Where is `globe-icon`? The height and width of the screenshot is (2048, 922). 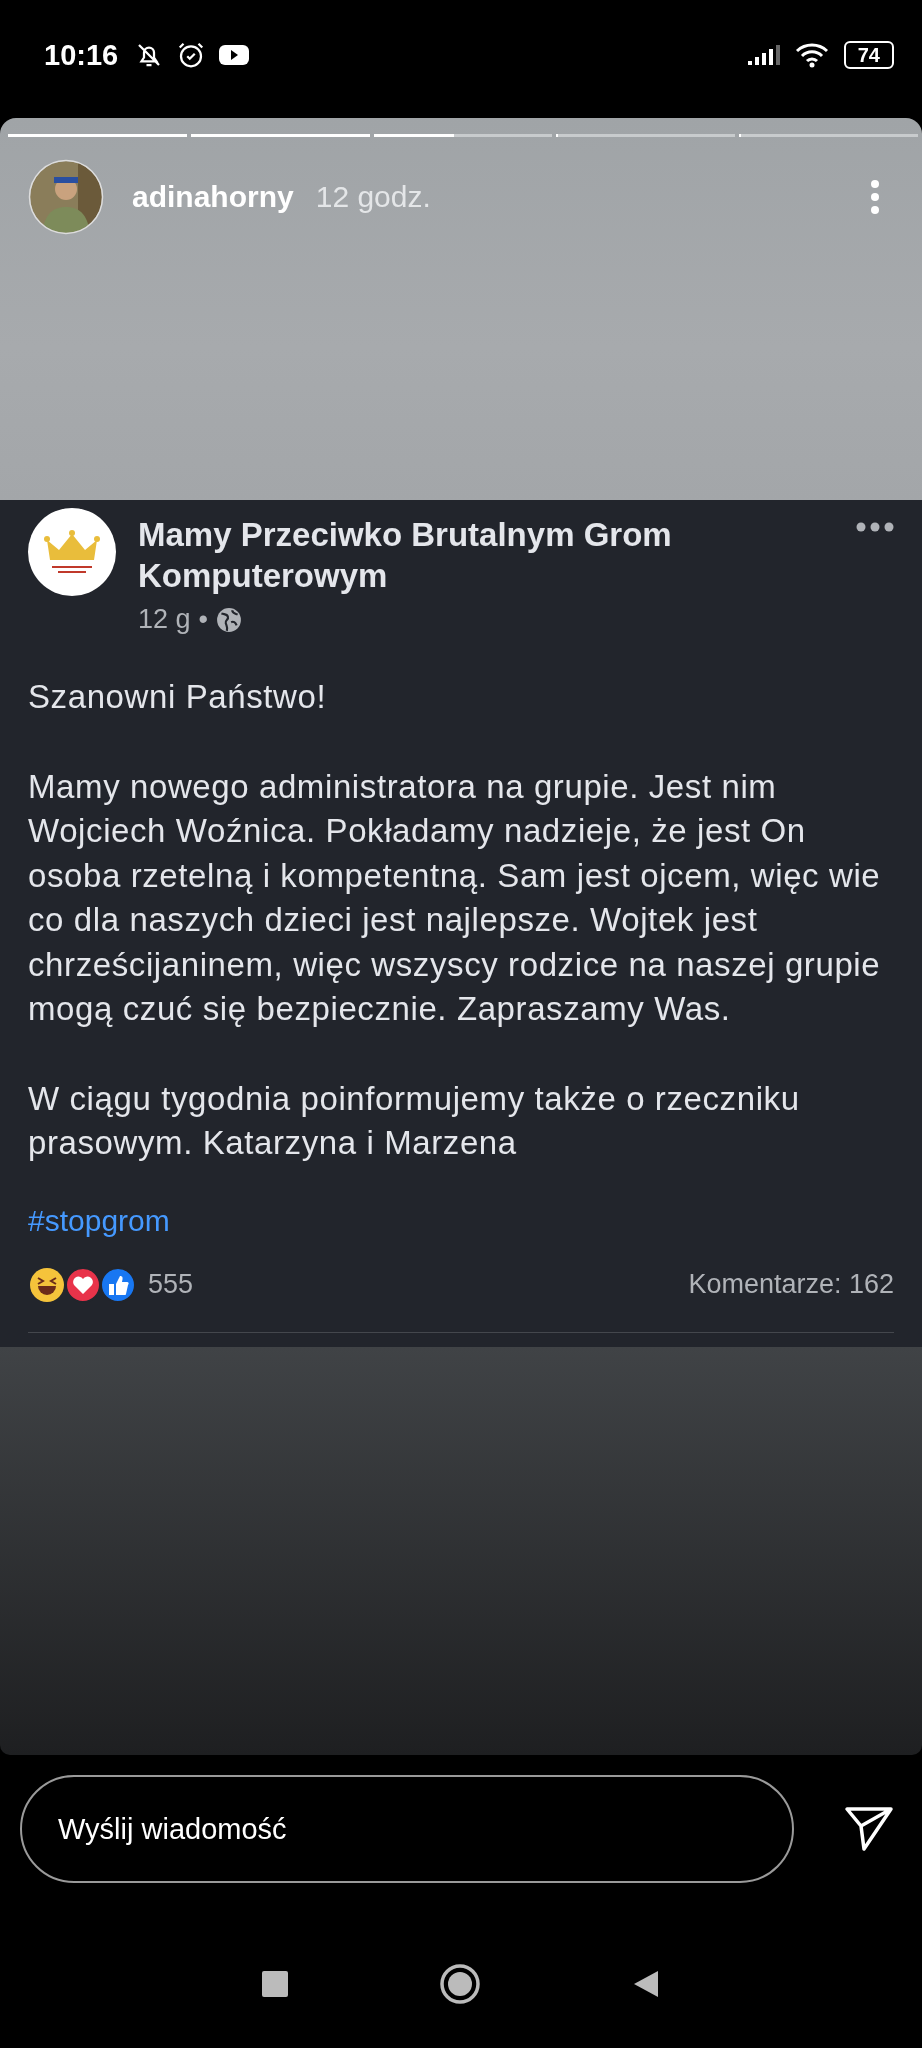
globe-icon is located at coordinates (229, 619).